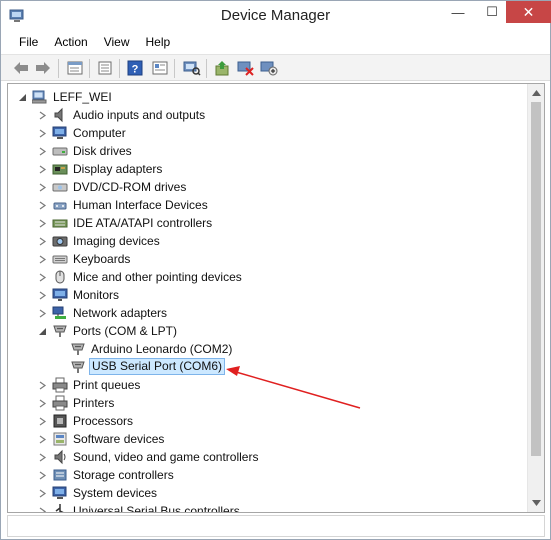 The image size is (551, 540). I want to click on tree-category: Printers, so click(267, 403).